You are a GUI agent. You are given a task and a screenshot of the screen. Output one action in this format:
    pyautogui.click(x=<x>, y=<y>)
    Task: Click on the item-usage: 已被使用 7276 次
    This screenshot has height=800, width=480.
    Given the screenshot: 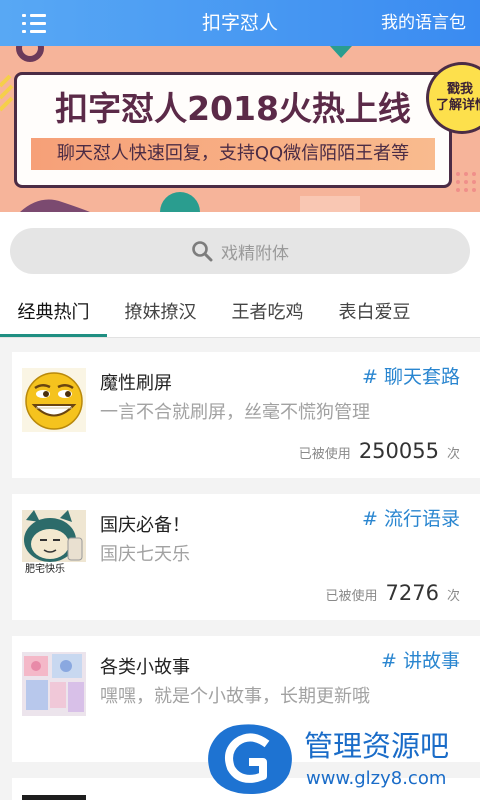 What is the action you would take?
    pyautogui.click(x=393, y=595)
    